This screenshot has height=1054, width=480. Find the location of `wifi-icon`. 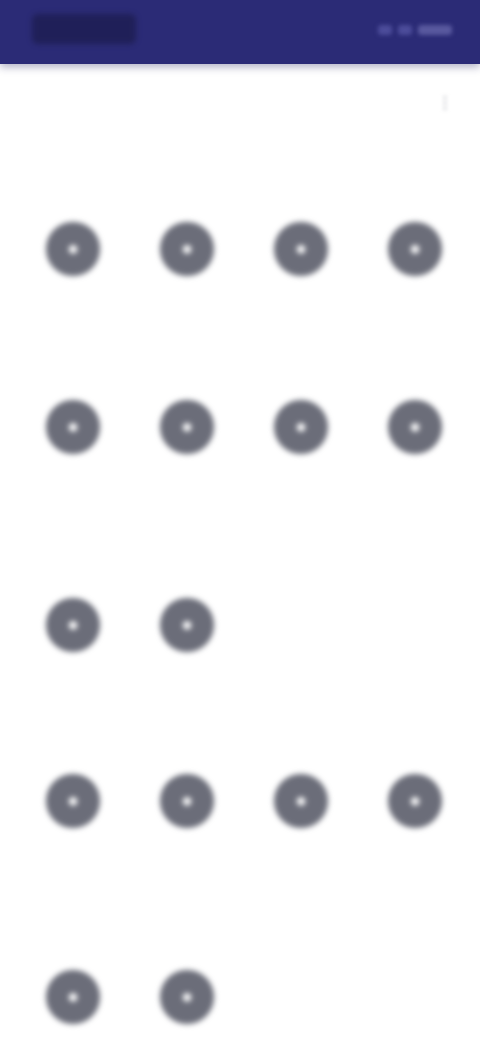

wifi-icon is located at coordinates (405, 30).